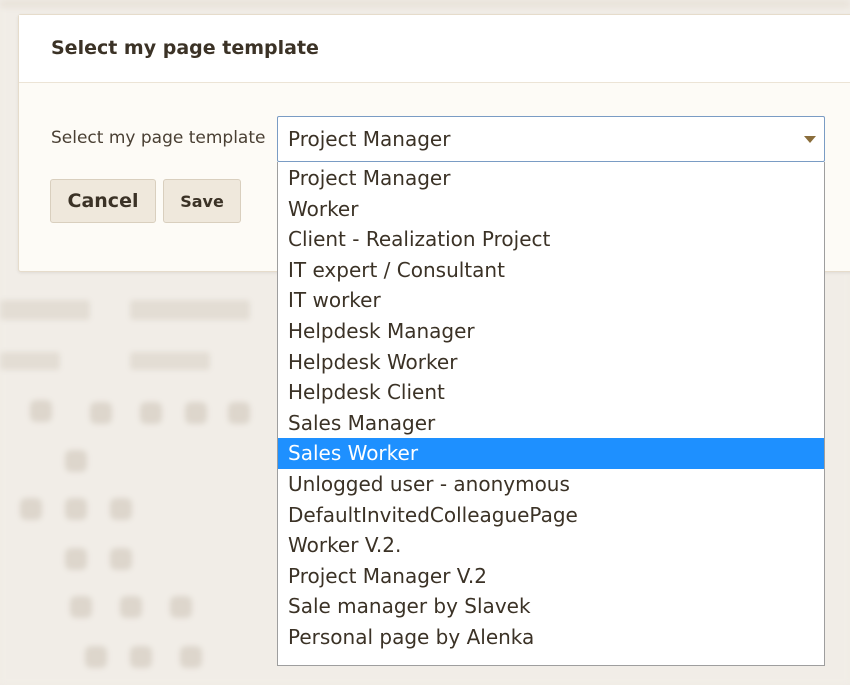 Image resolution: width=850 pixels, height=685 pixels. Describe the element at coordinates (185, 48) in the screenshot. I see `dialog-title: Select my page template` at that location.